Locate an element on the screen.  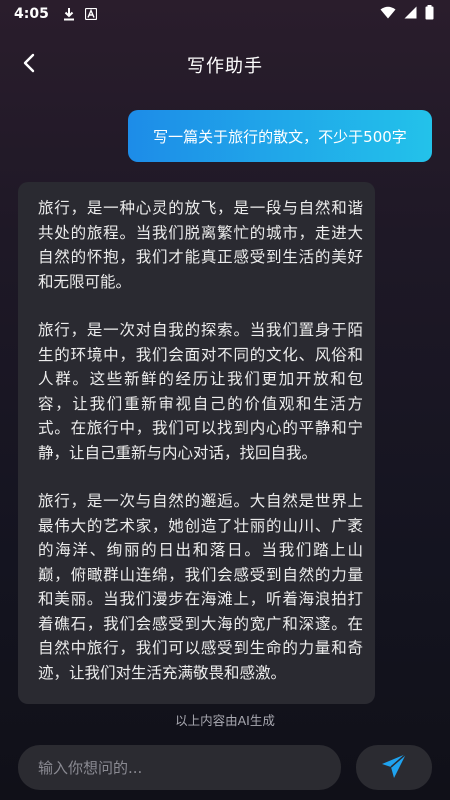
chevron-left-icon is located at coordinates (29, 65).